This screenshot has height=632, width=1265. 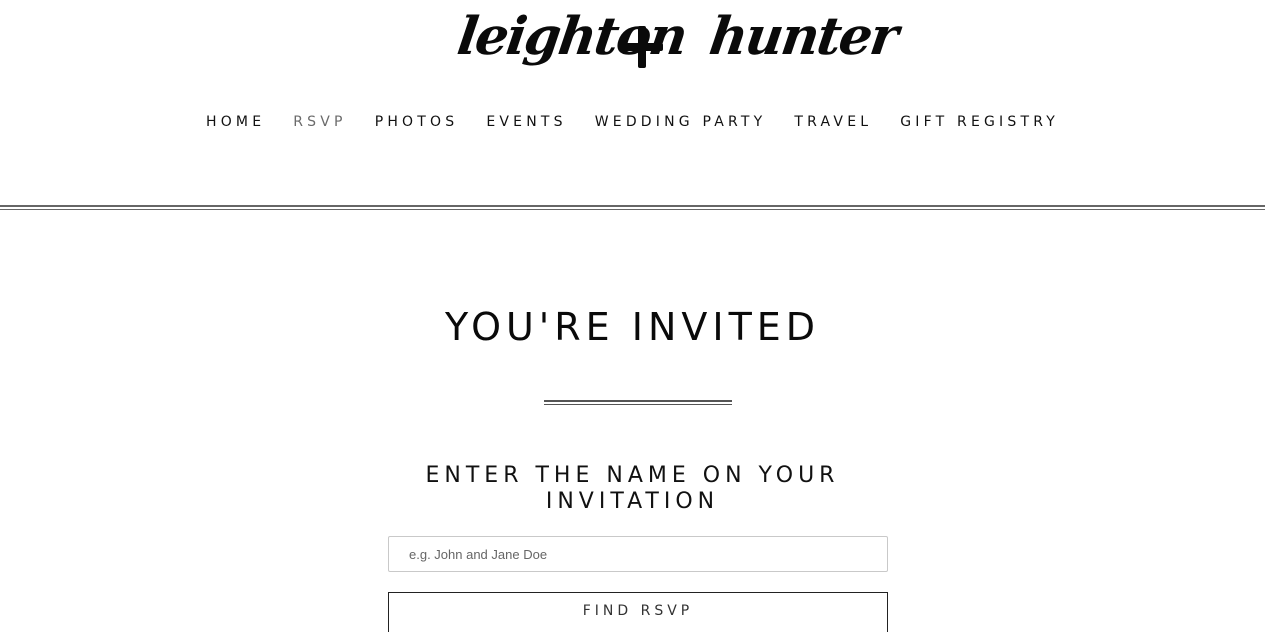 I want to click on logo-plus-icon, so click(x=642, y=47).